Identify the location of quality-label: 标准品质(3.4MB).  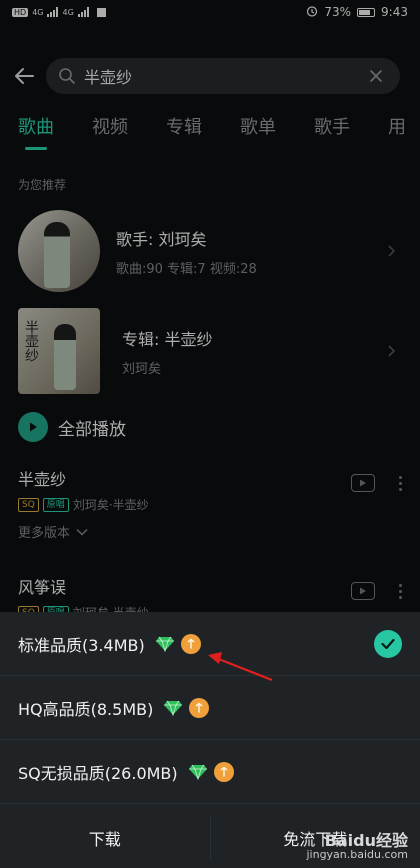
(81, 645).